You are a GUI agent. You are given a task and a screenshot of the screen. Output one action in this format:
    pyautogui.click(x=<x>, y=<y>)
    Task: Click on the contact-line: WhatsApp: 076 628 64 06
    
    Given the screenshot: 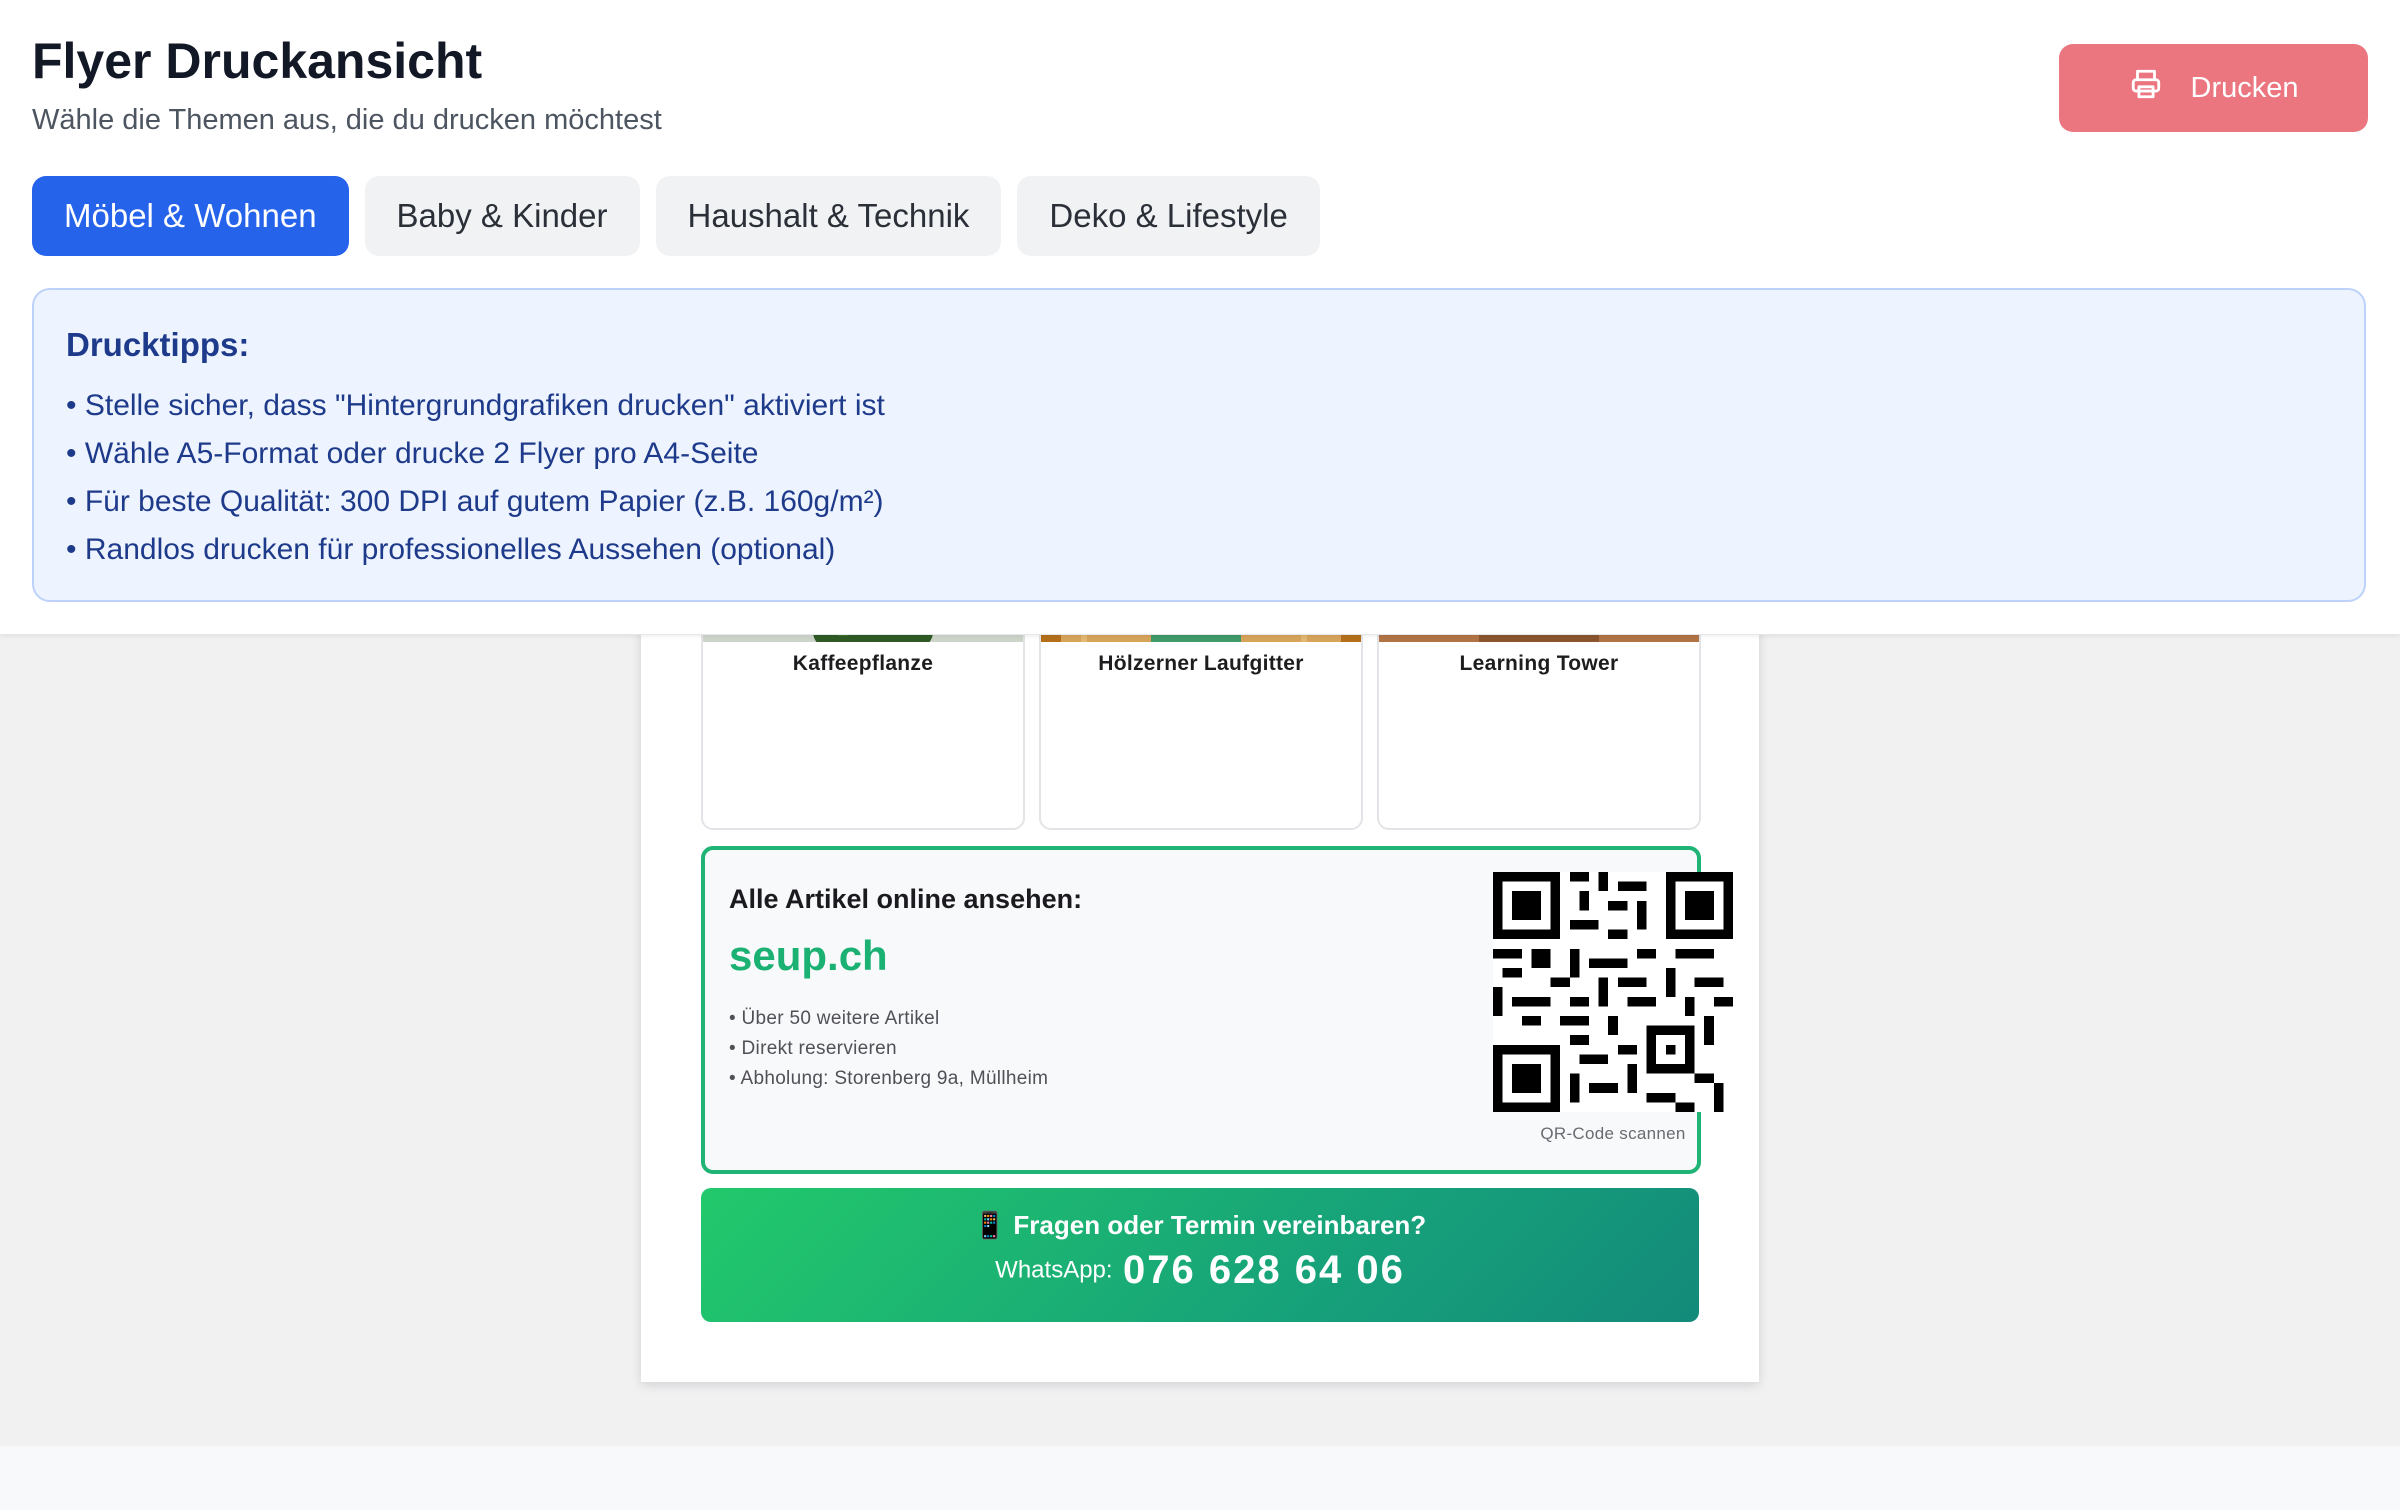 What is the action you would take?
    pyautogui.click(x=1200, y=1270)
    